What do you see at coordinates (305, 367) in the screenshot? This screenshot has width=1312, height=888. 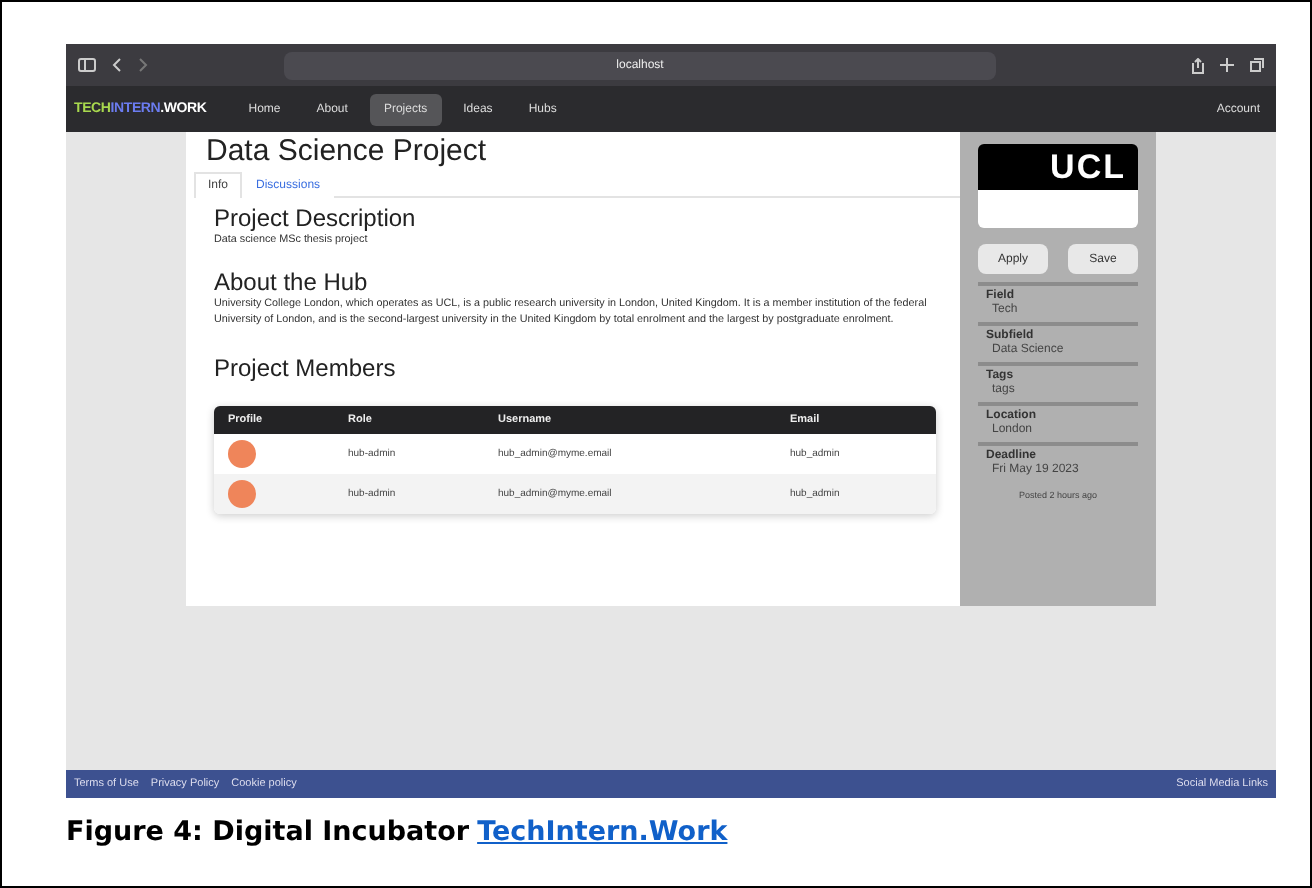 I see `section-heading: Project Members` at bounding box center [305, 367].